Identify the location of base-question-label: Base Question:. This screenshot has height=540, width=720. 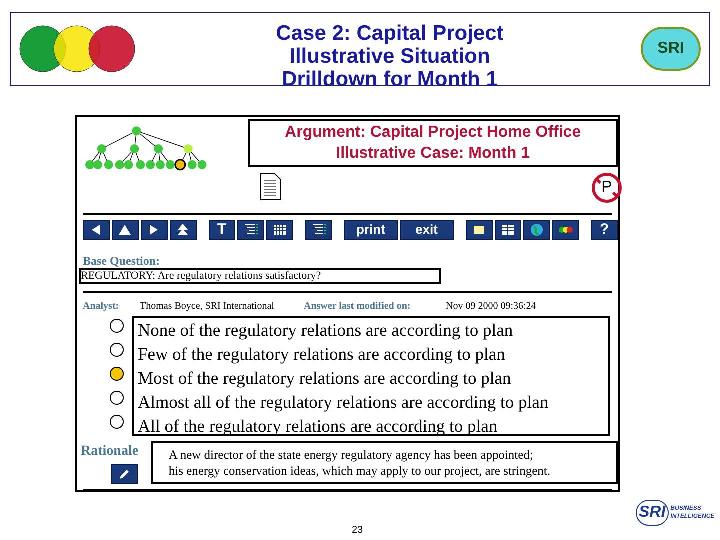
(122, 261).